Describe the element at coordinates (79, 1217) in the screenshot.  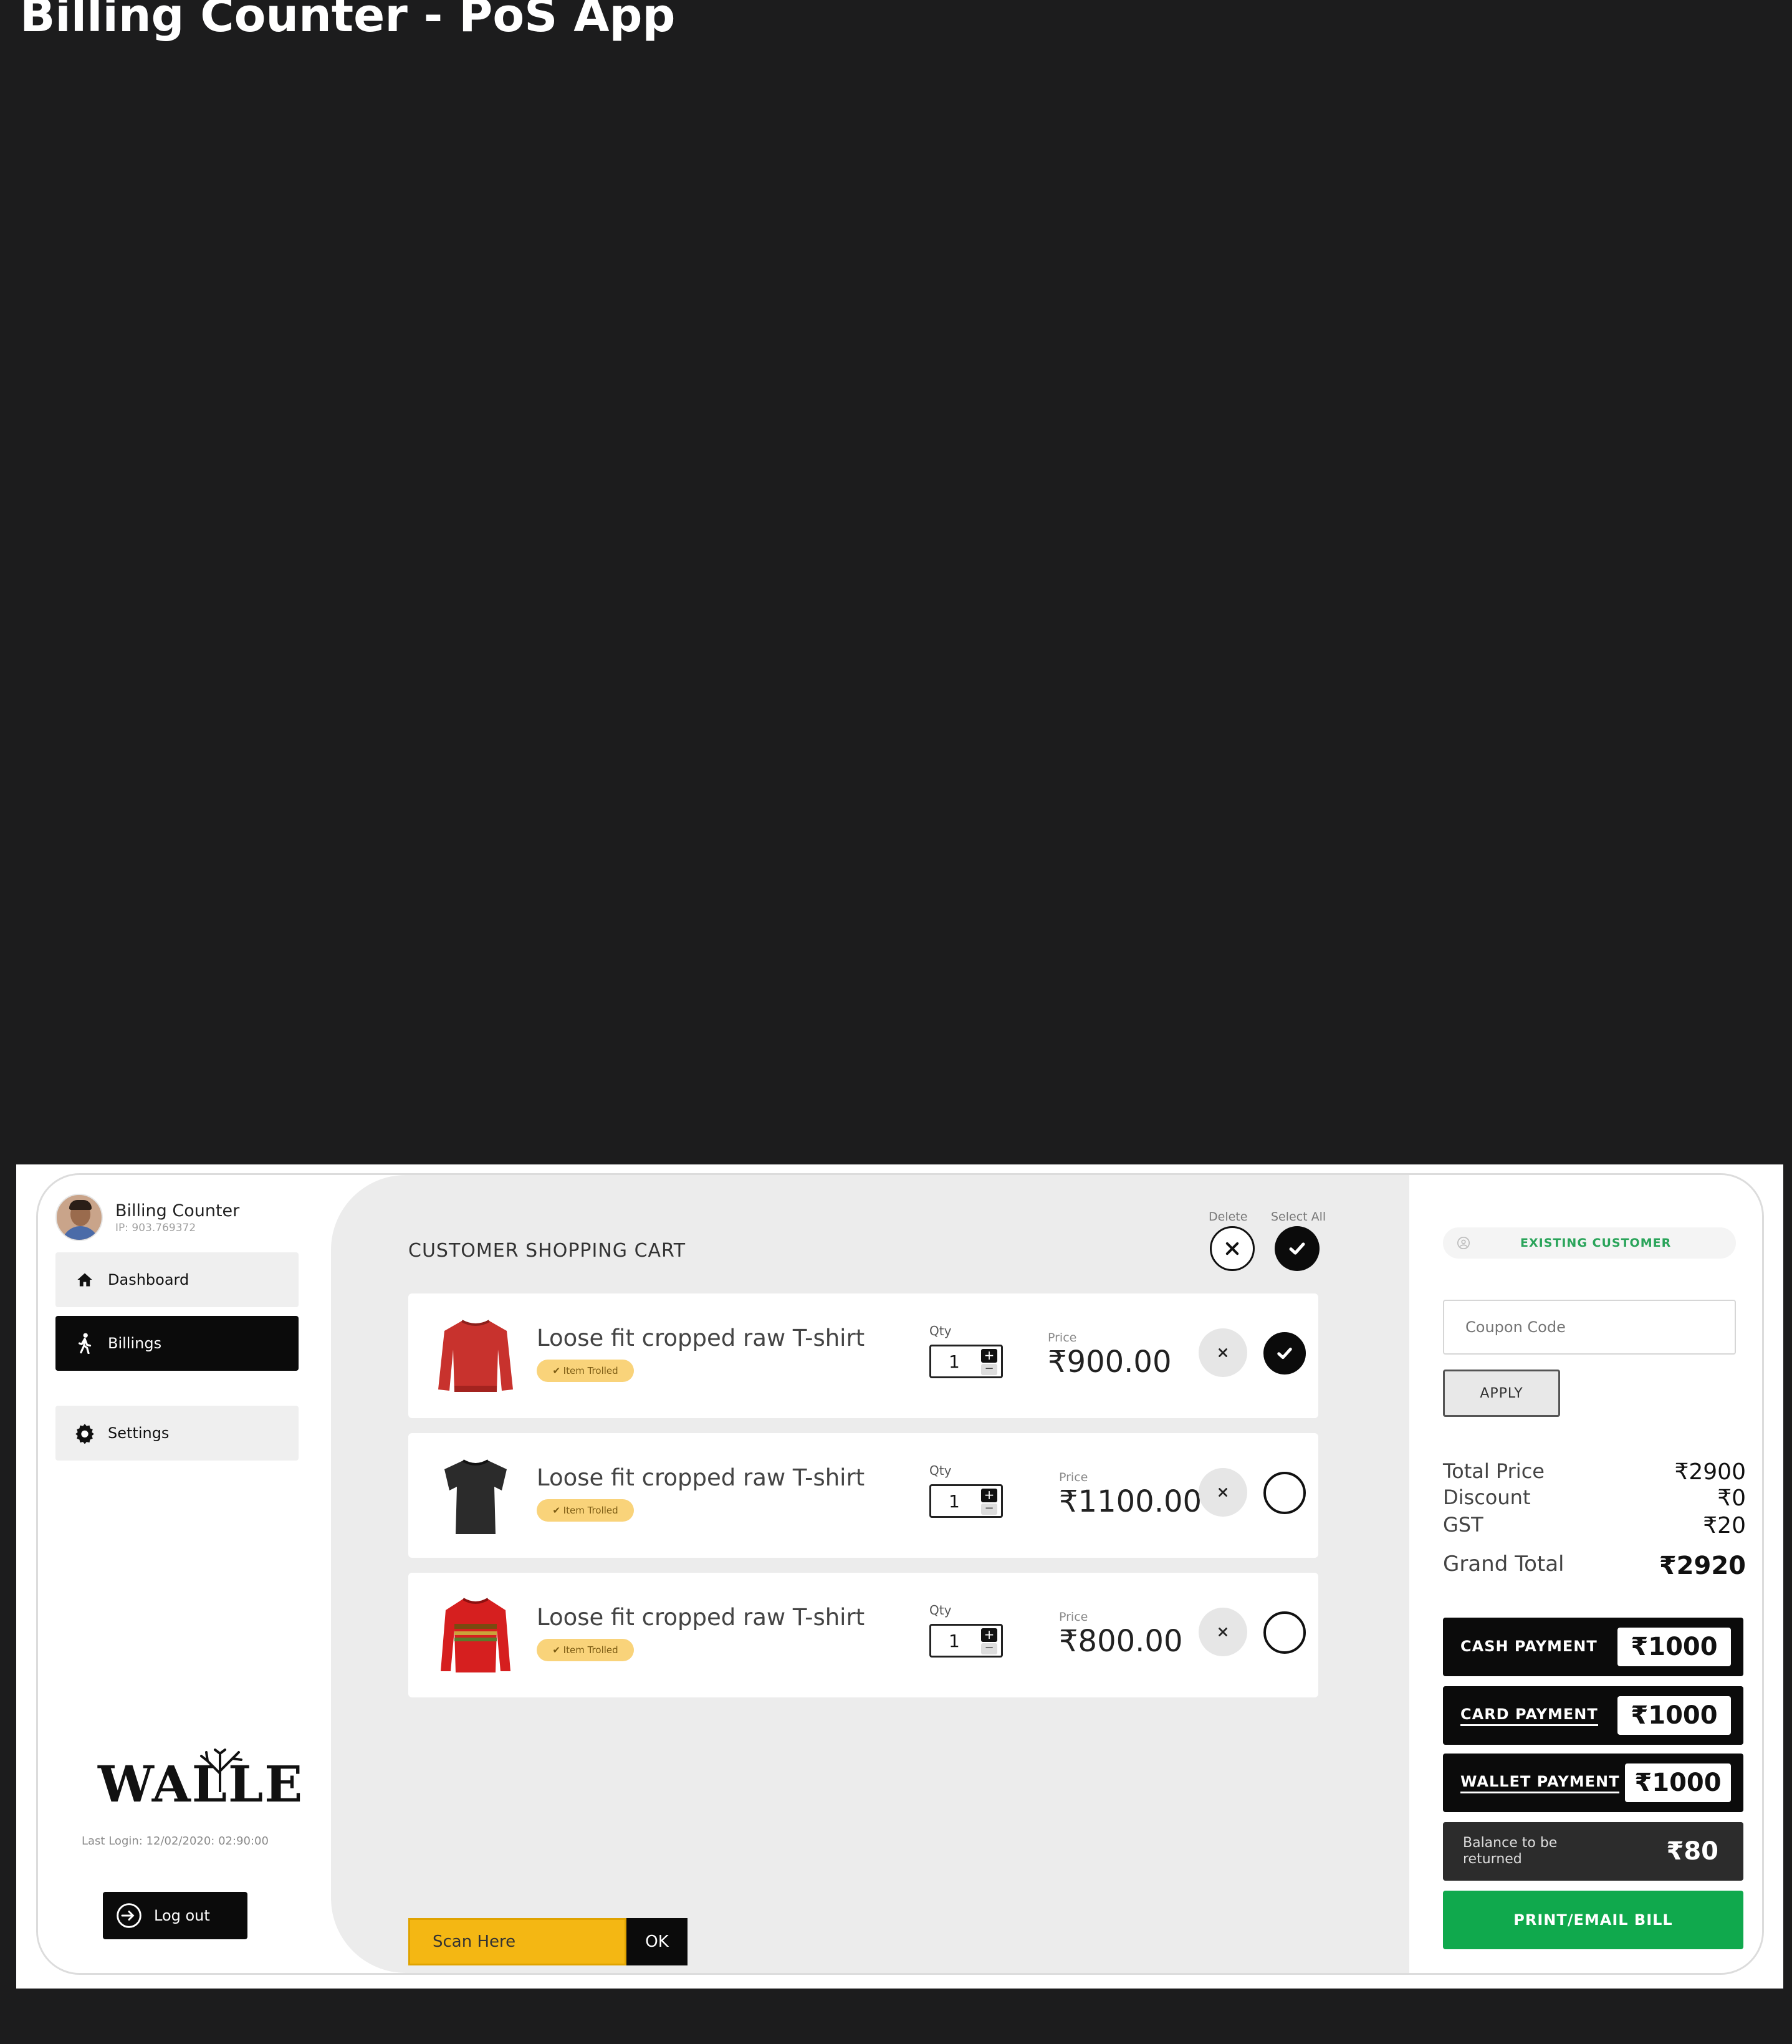
I see `avatar` at that location.